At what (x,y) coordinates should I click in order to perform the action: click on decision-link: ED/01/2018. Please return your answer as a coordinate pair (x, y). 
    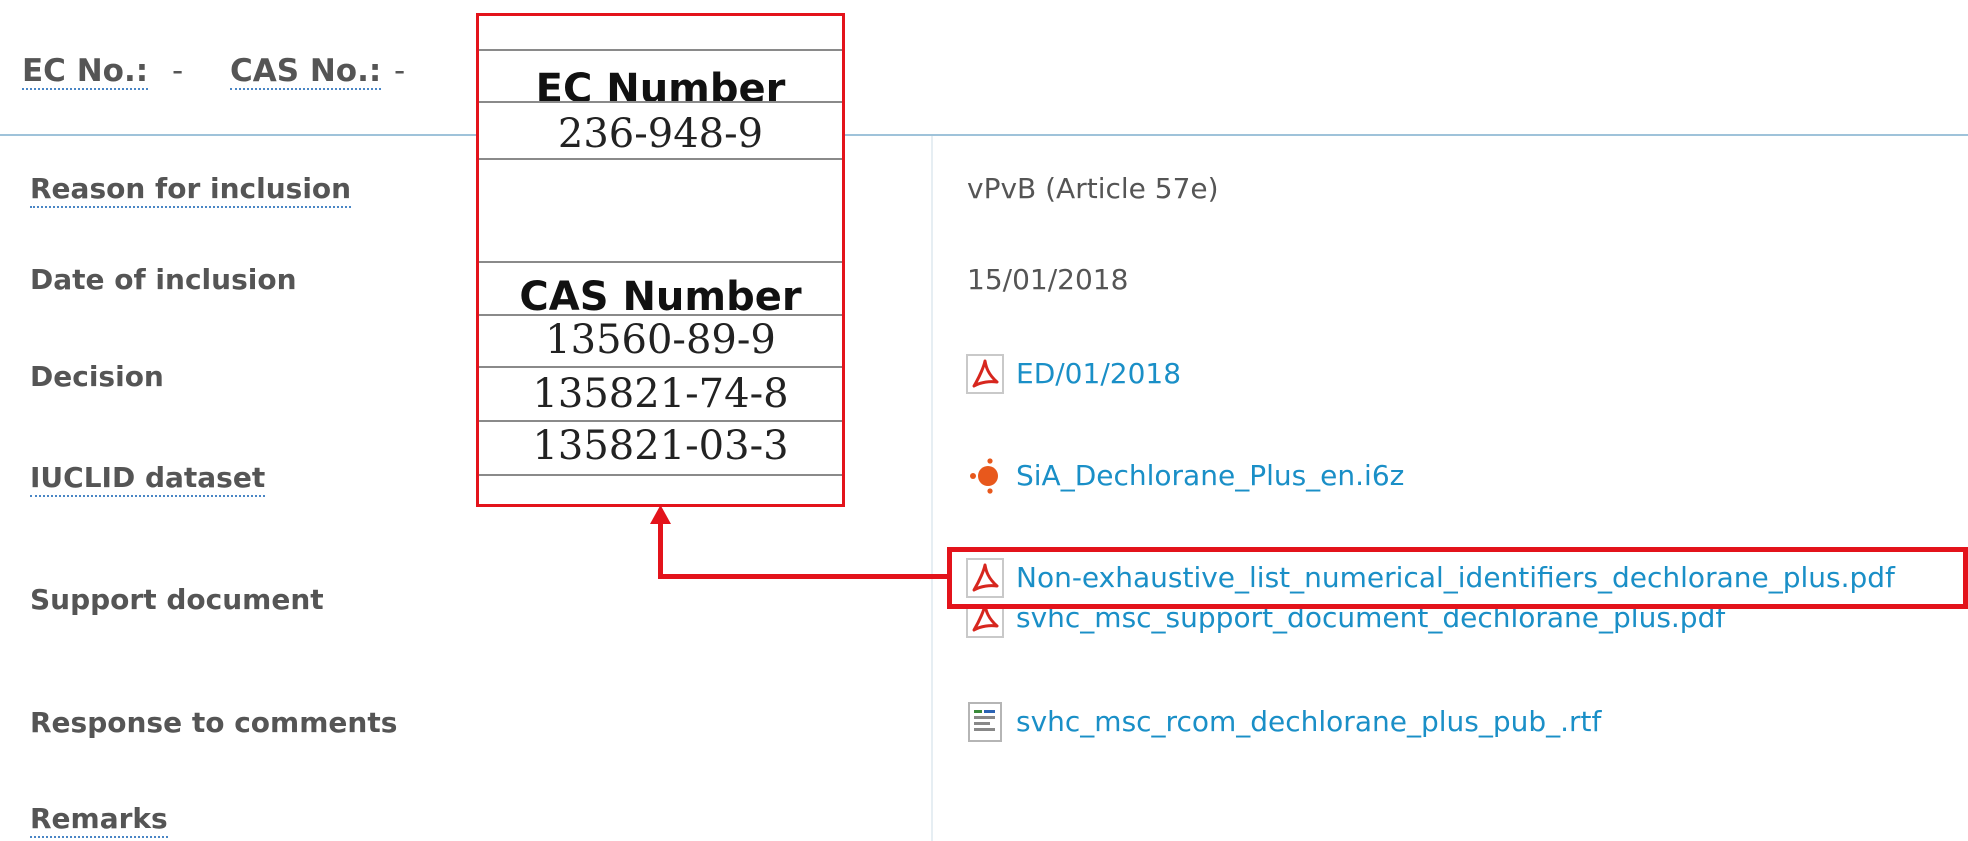
    Looking at the image, I should click on (1073, 374).